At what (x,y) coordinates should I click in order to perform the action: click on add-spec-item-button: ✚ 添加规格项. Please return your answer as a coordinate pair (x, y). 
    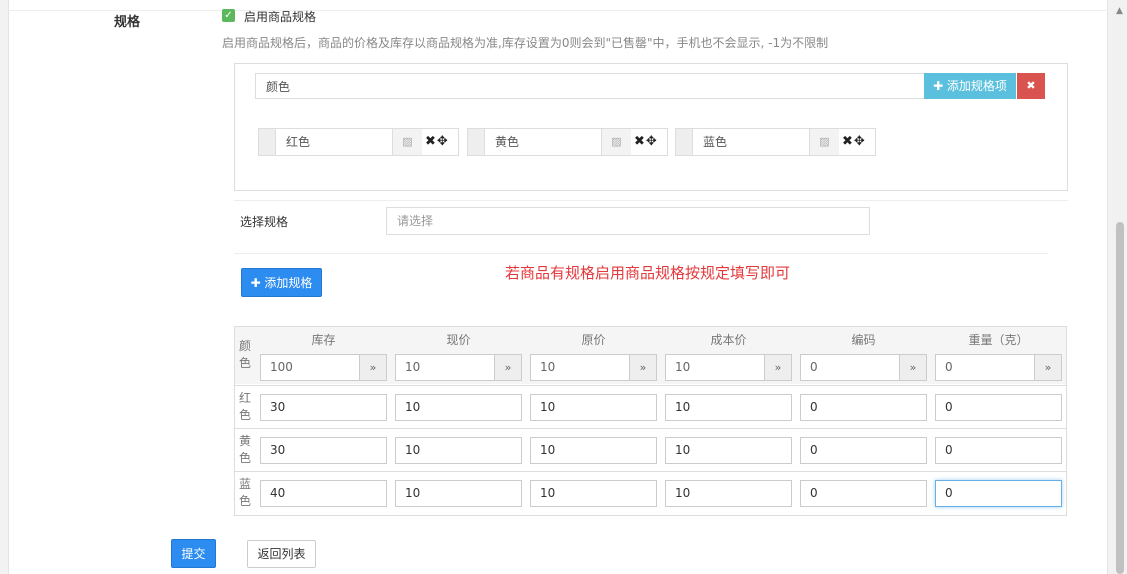
    Looking at the image, I should click on (970, 86).